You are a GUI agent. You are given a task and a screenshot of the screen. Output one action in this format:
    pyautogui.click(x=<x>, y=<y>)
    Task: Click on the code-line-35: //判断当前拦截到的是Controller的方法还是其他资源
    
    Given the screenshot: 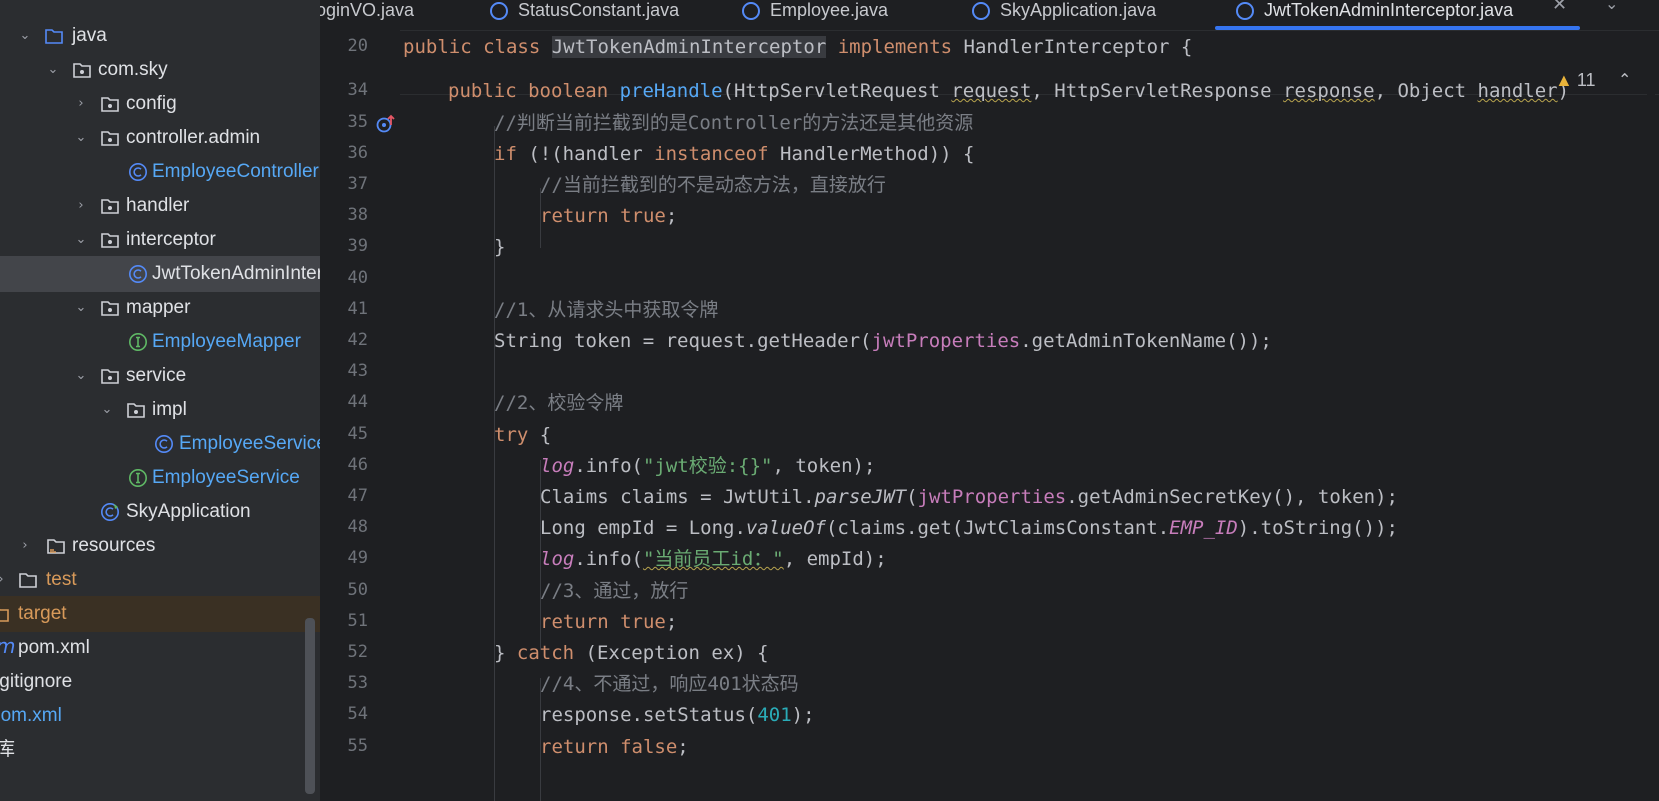 What is the action you would take?
    pyautogui.click(x=733, y=123)
    